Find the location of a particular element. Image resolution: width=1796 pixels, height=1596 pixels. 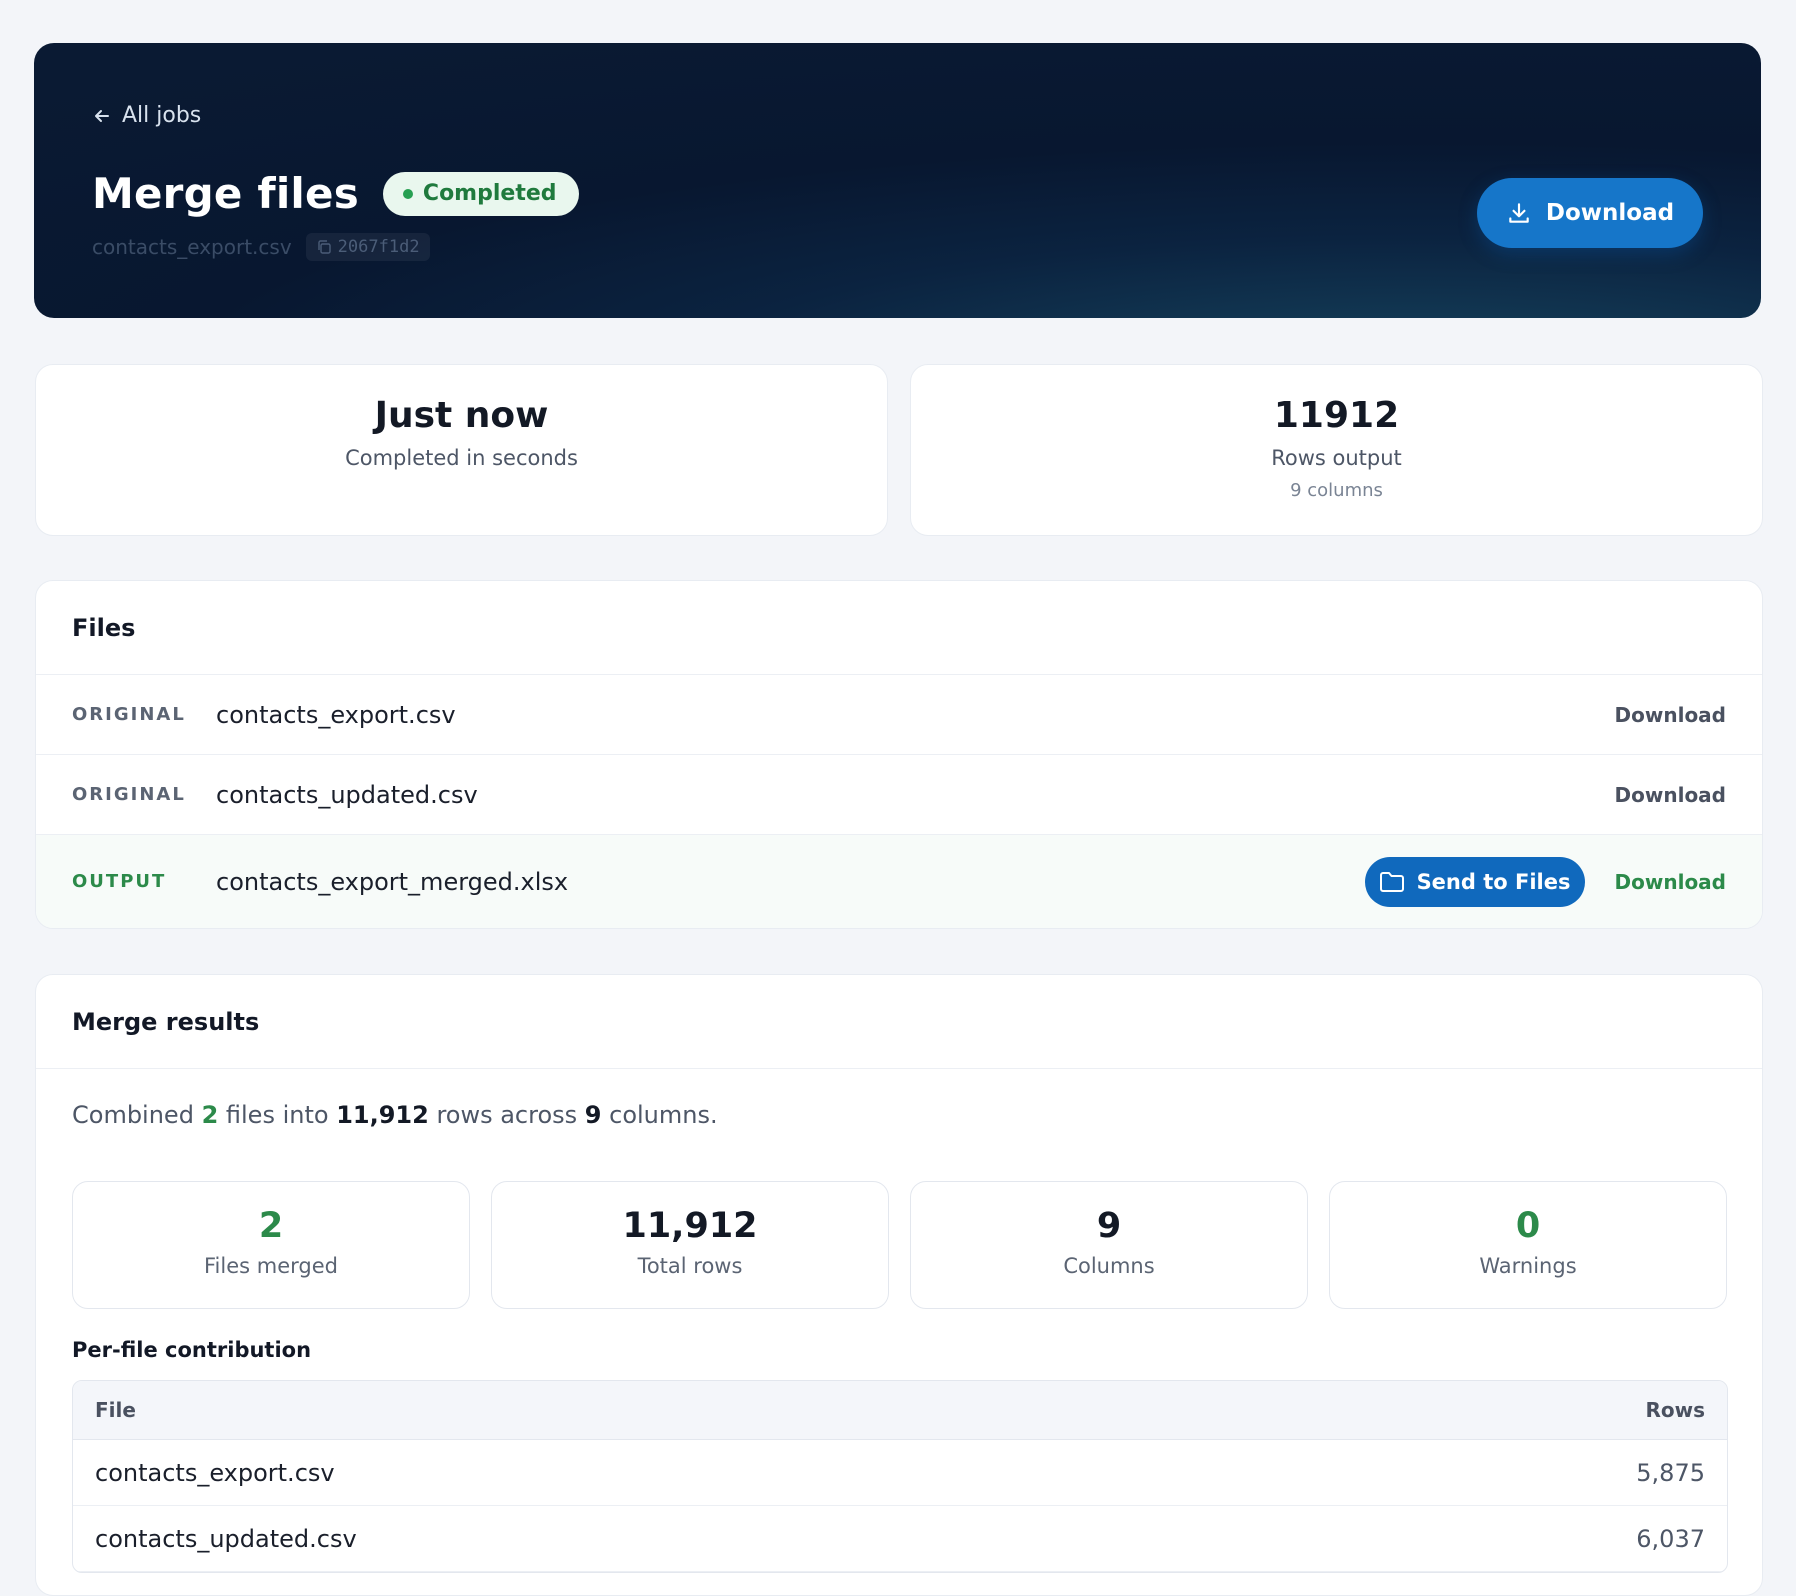

cell-rows: 6,037 is located at coordinates (1670, 1538).